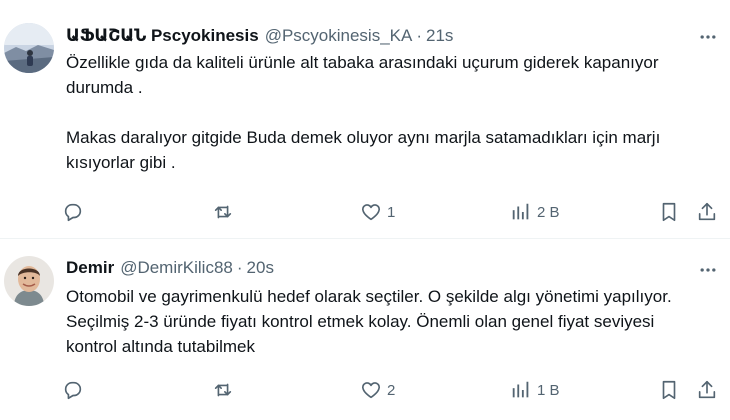 The width and height of the screenshot is (730, 420). Describe the element at coordinates (176, 268) in the screenshot. I see `author-handle: @DemirKilic88` at that location.